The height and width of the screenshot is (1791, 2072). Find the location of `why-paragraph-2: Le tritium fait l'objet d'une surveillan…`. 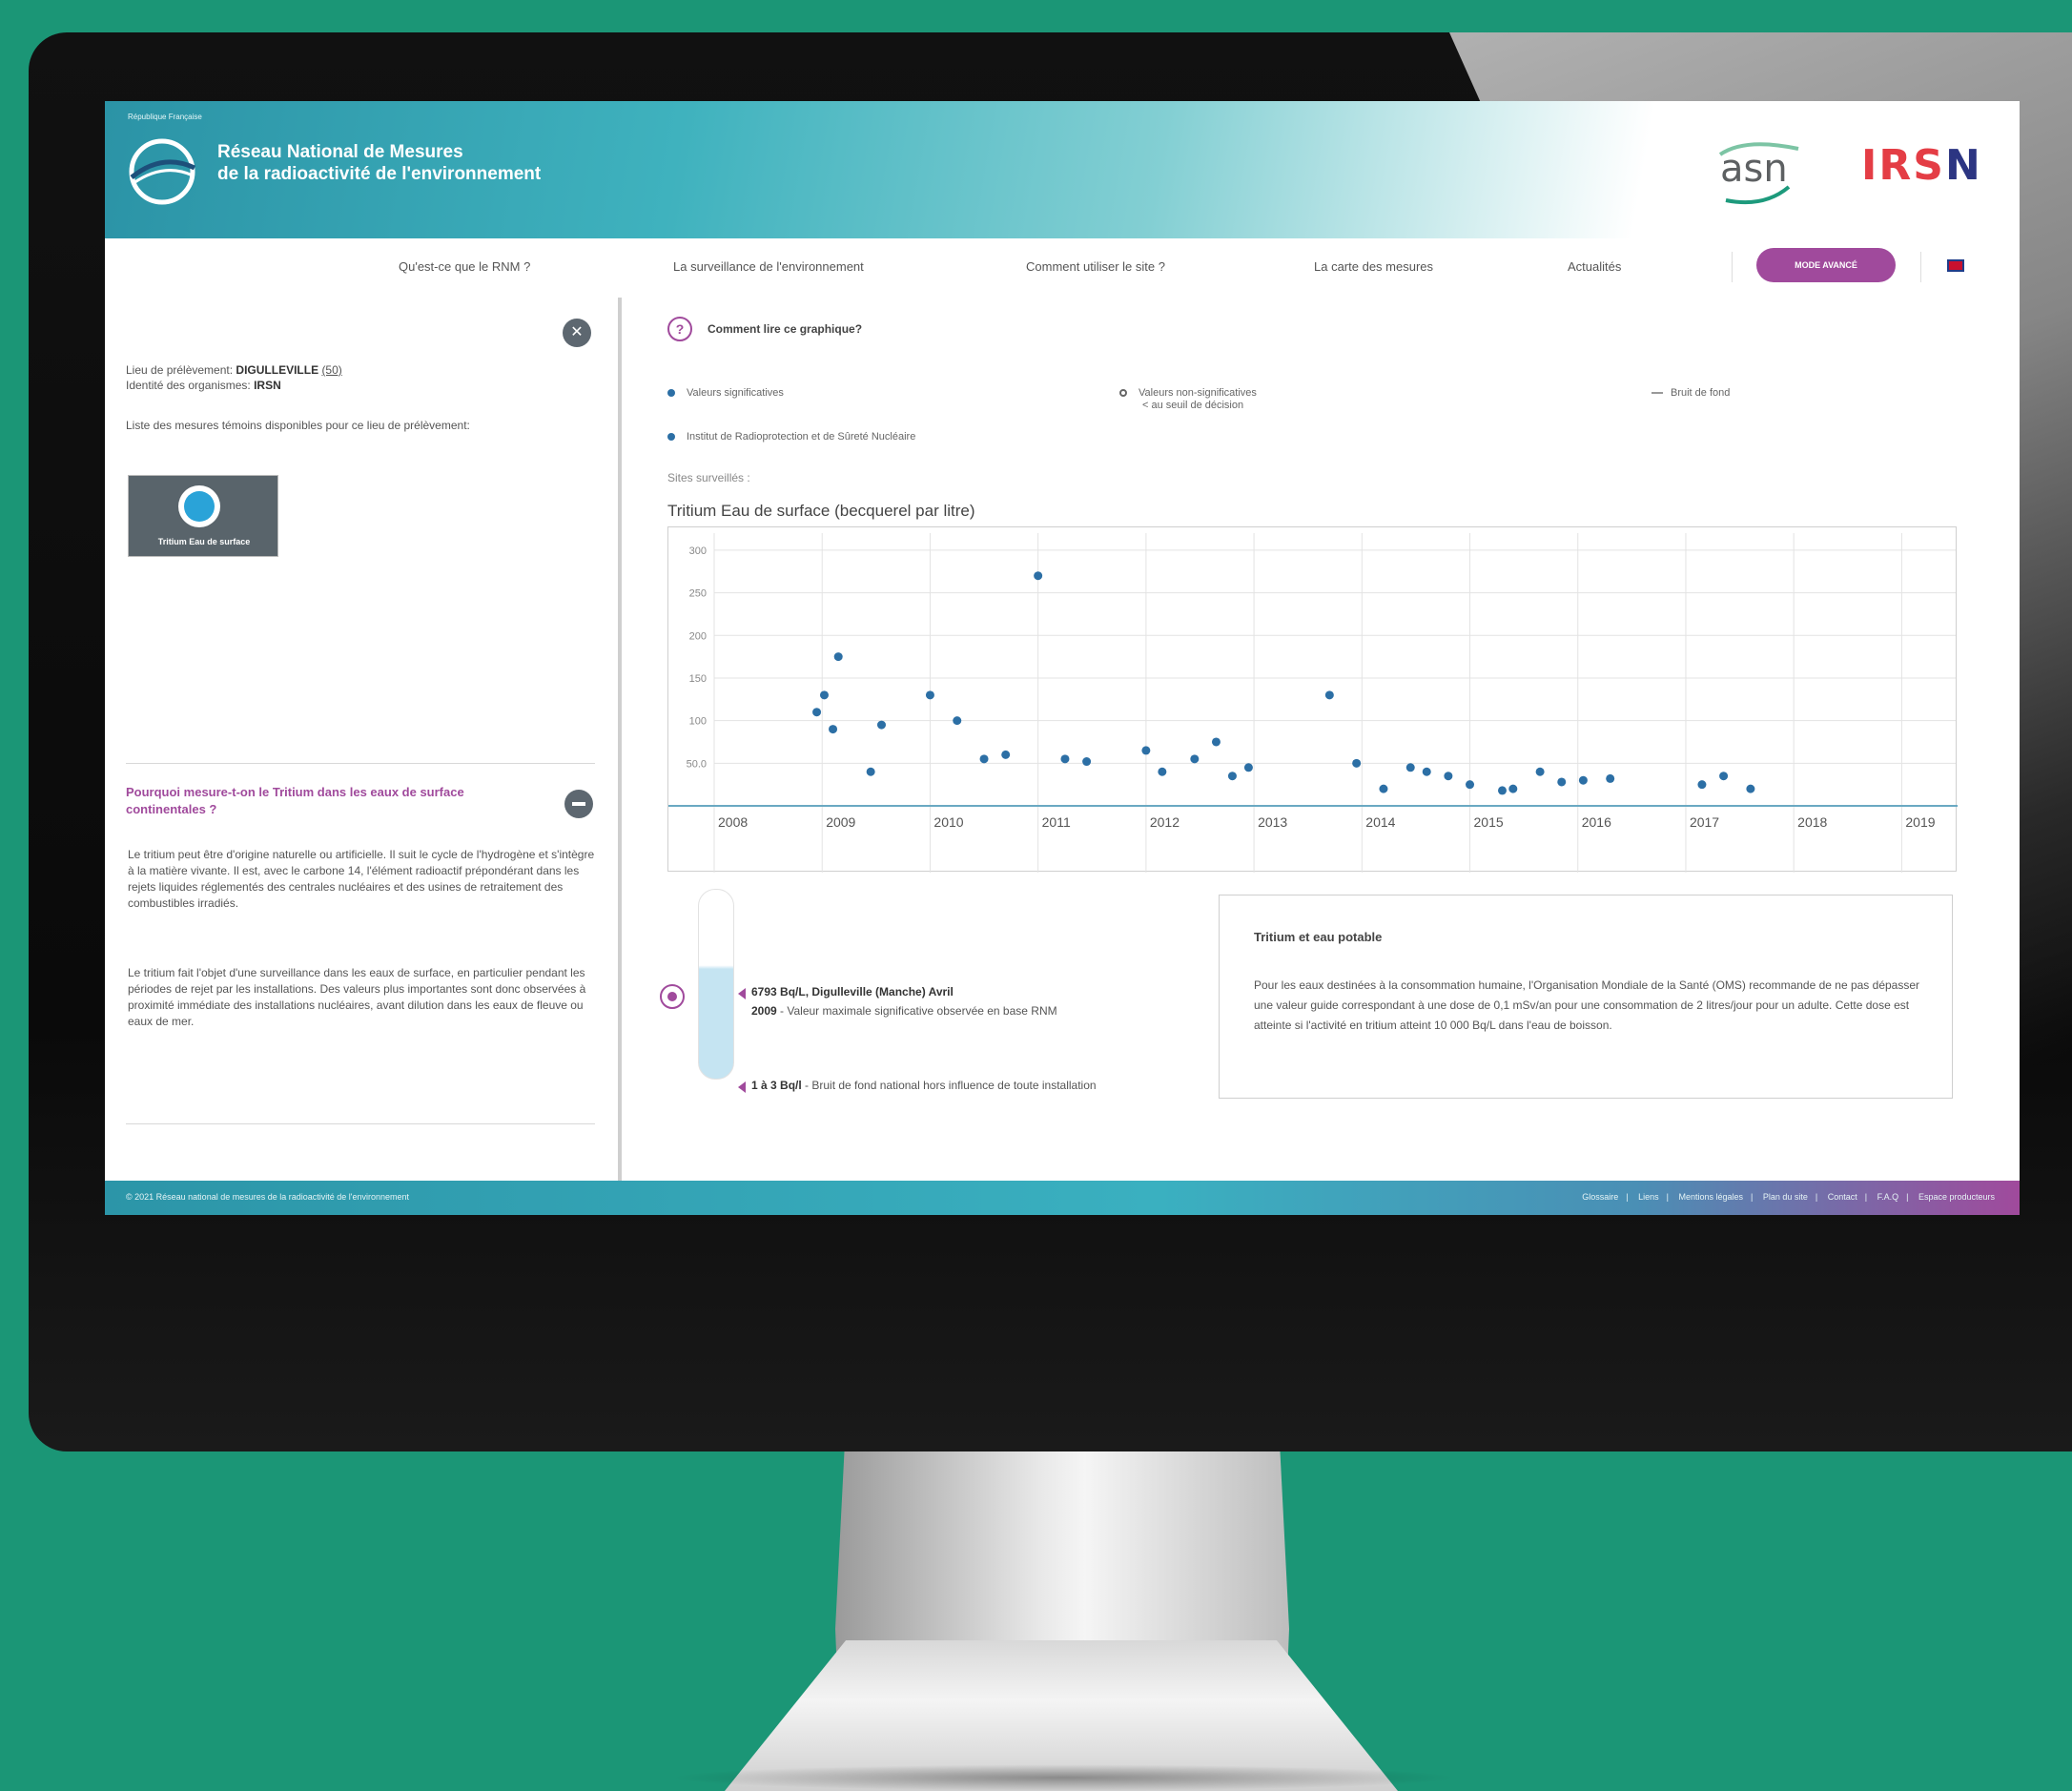

why-paragraph-2: Le tritium fait l'objet d'une surveillan… is located at coordinates (357, 997).